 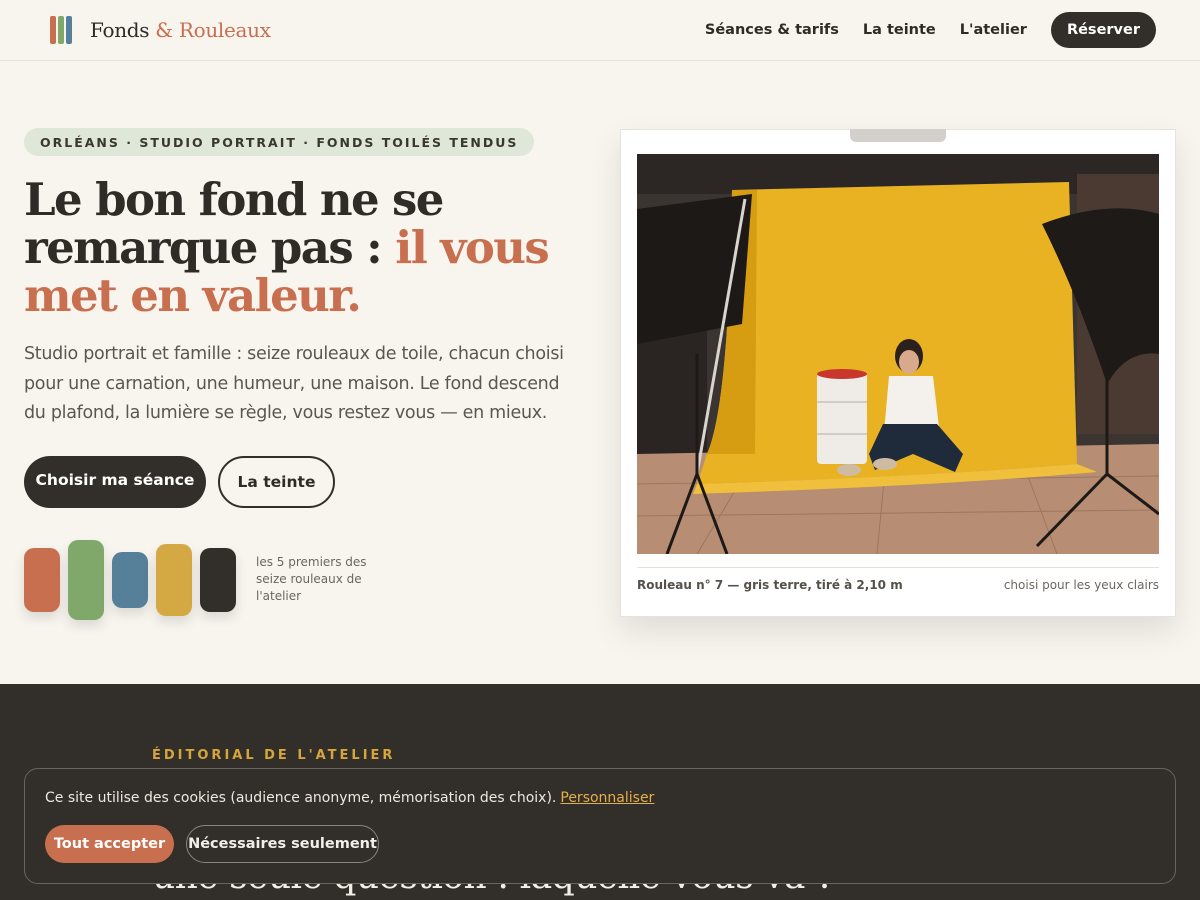 What do you see at coordinates (42, 580) in the screenshot?
I see `roll-swatch-terracotta` at bounding box center [42, 580].